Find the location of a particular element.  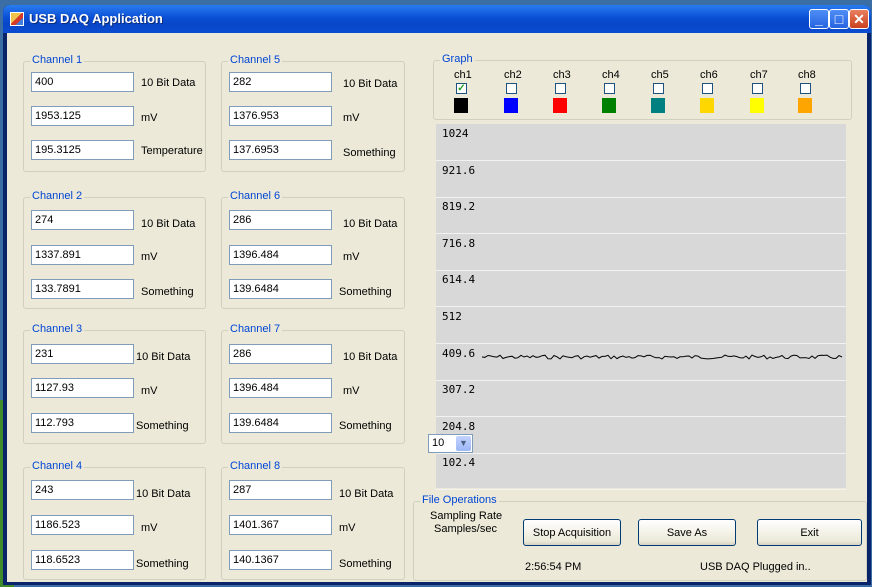

save-as-button: Save As is located at coordinates (687, 532).